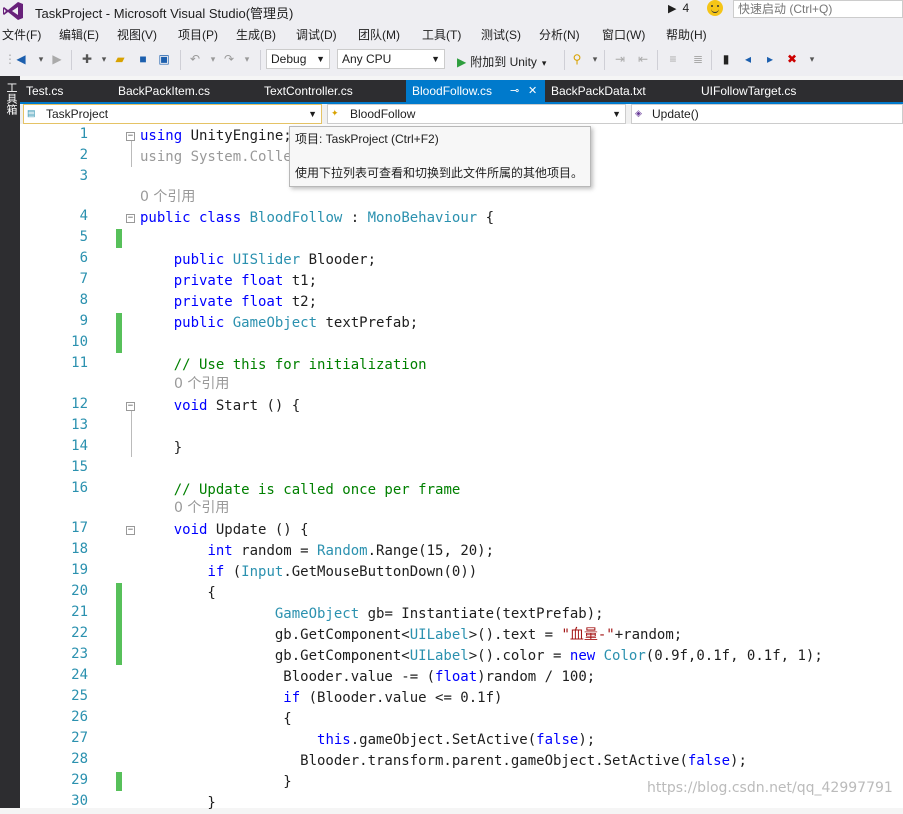  Describe the element at coordinates (475, 91) in the screenshot. I see `tab-bloodfollow-cs: BloodFollow.cs ⊸ ✕` at that location.